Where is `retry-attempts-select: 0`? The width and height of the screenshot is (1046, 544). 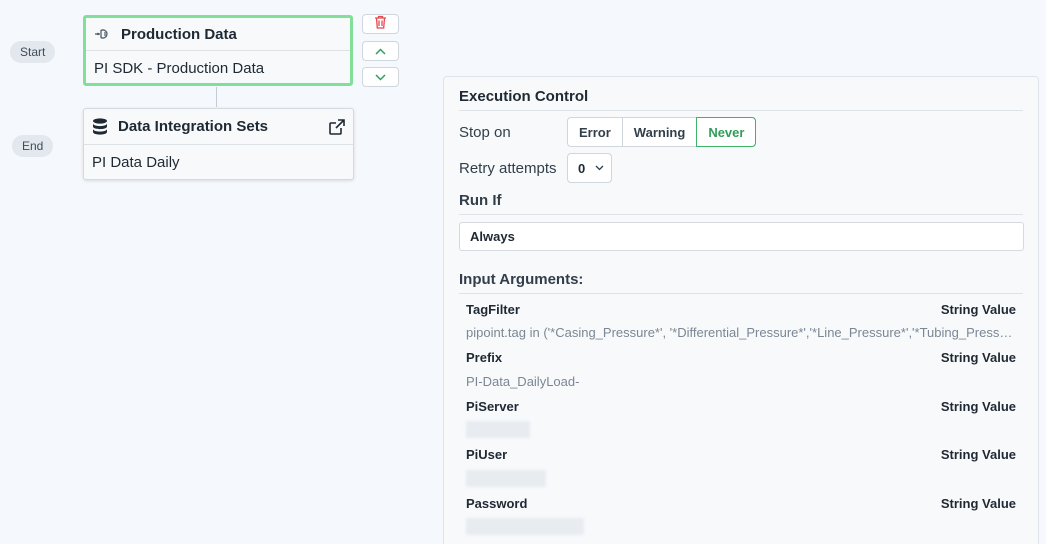
retry-attempts-select: 0 is located at coordinates (589, 168).